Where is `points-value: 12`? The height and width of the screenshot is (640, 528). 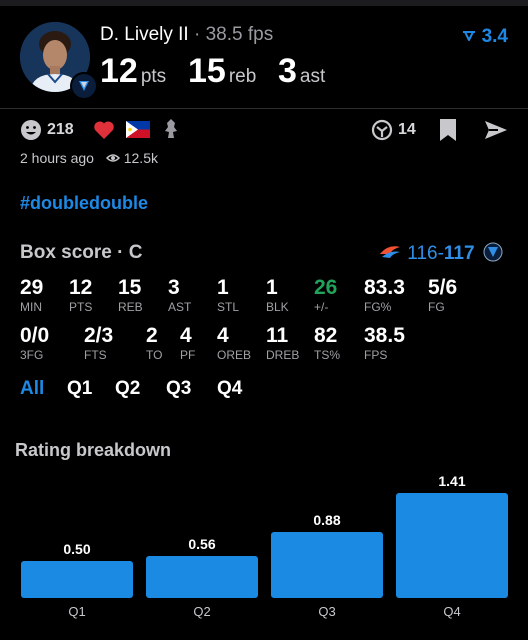 points-value: 12 is located at coordinates (119, 71).